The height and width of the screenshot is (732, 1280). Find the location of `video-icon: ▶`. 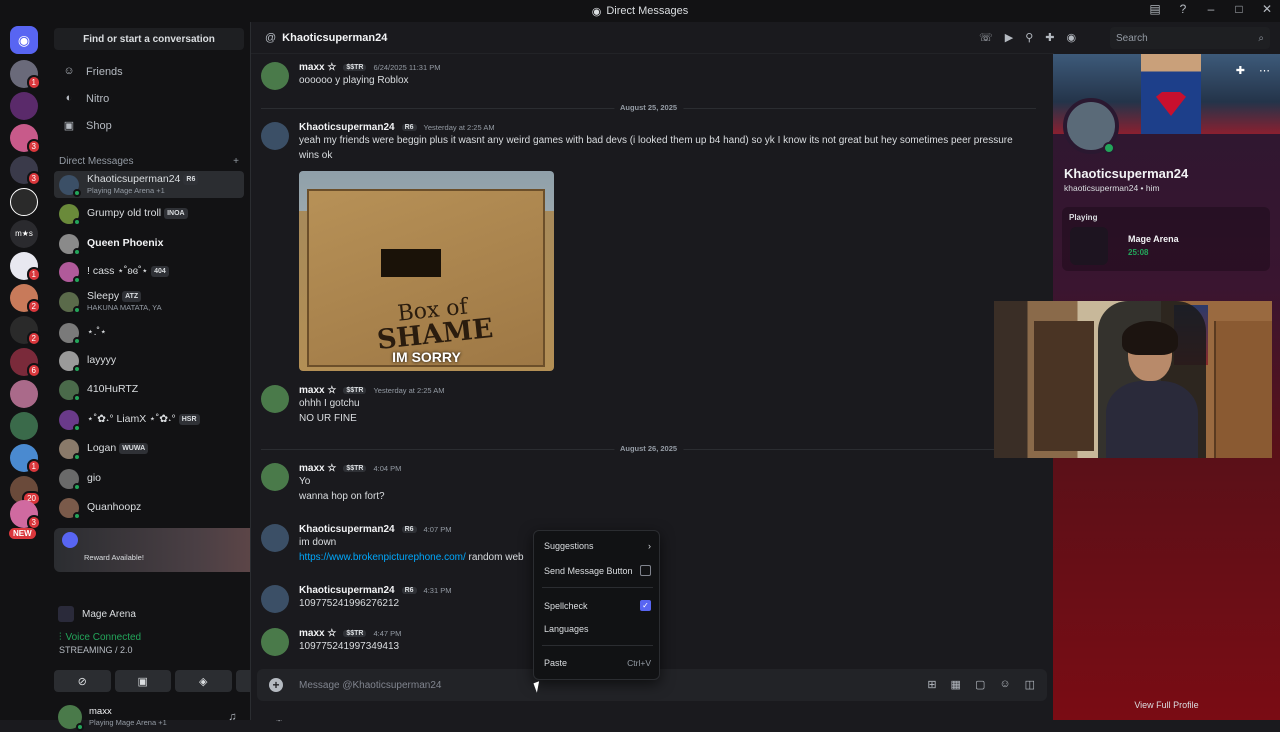

video-icon: ▶ is located at coordinates (1009, 37).